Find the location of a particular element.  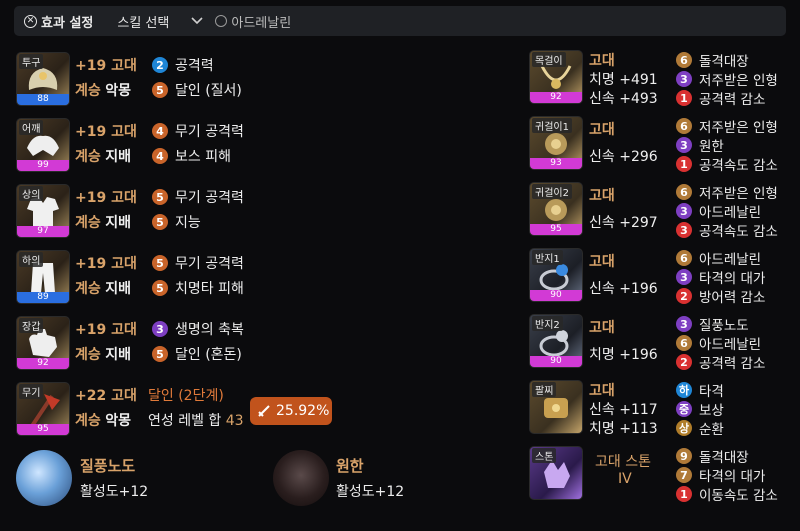

effect-name: 타격 is located at coordinates (711, 392).